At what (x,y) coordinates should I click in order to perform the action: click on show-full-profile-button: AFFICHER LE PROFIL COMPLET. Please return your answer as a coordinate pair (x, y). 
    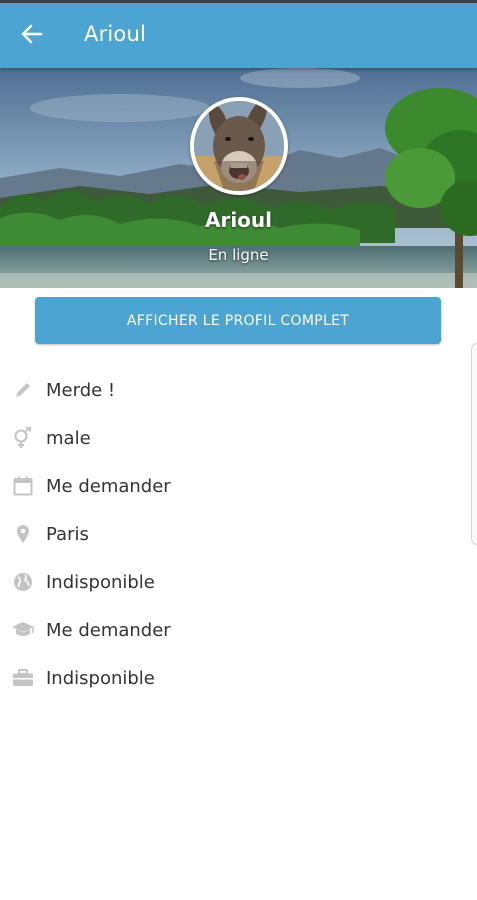
    Looking at the image, I should click on (238, 320).